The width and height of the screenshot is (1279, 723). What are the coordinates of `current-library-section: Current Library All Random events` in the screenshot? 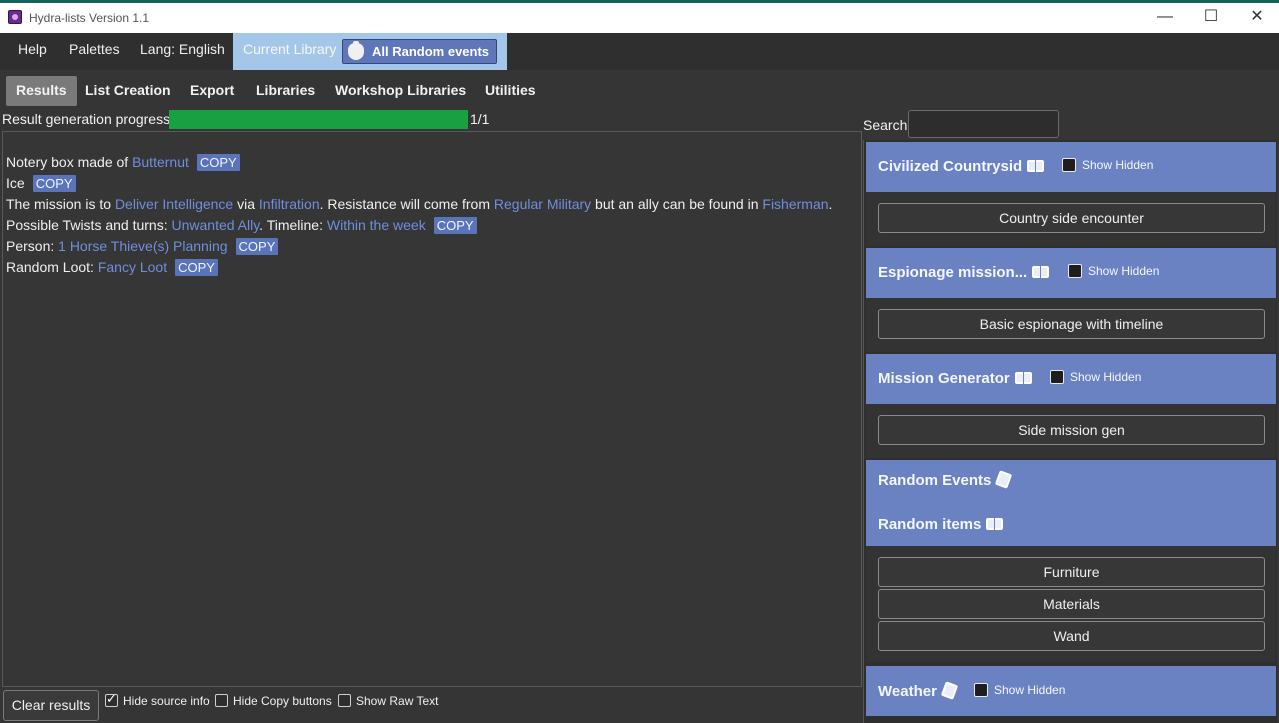 It's located at (370, 51).